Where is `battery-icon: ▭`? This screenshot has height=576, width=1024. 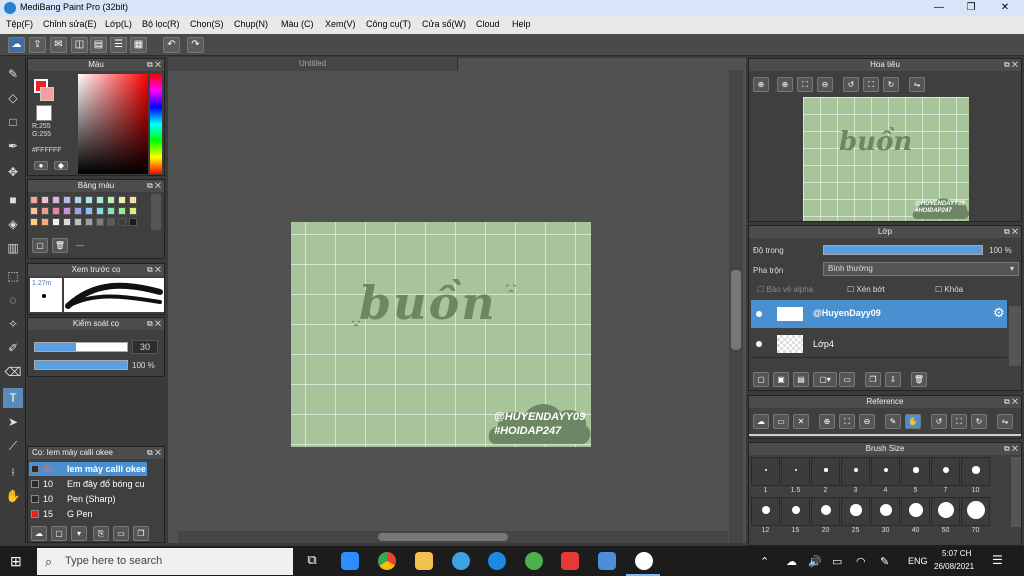 battery-icon: ▭ is located at coordinates (837, 561).